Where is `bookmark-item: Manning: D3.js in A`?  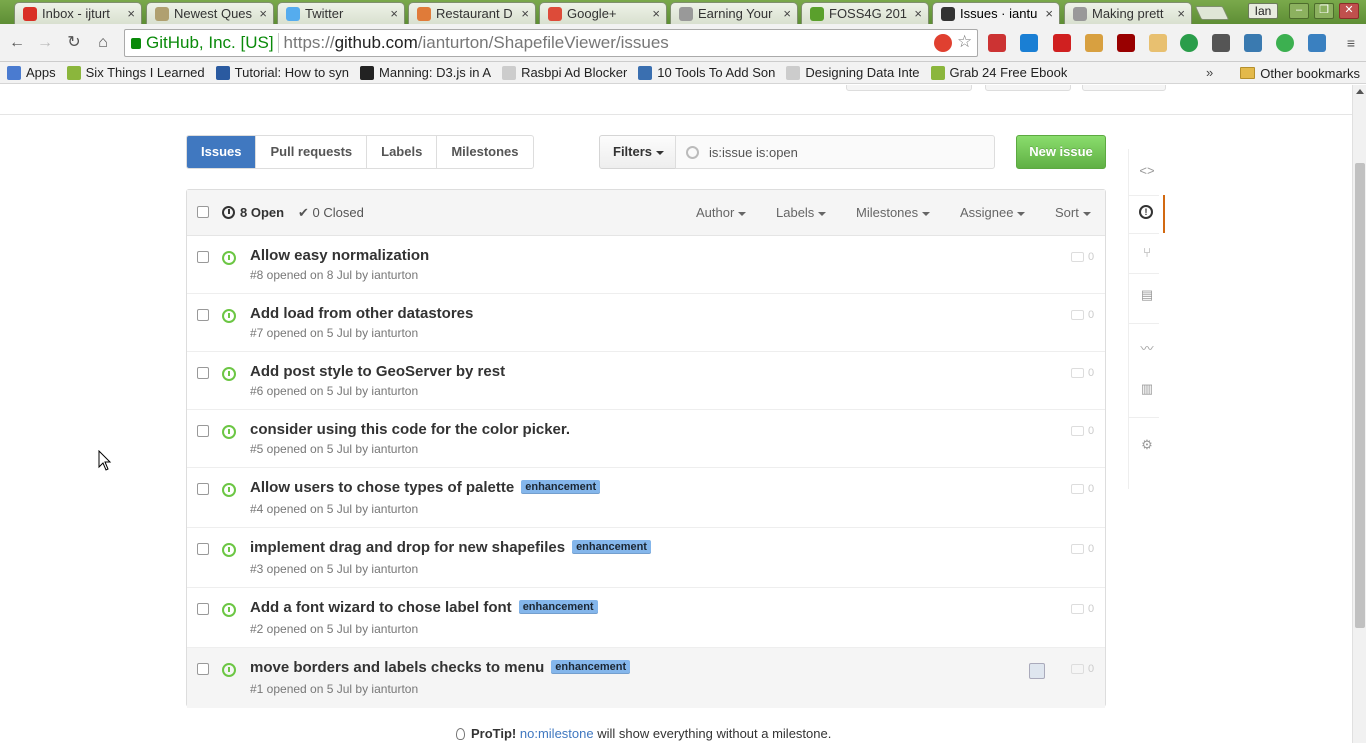
bookmark-item: Manning: D3.js in A is located at coordinates (425, 72).